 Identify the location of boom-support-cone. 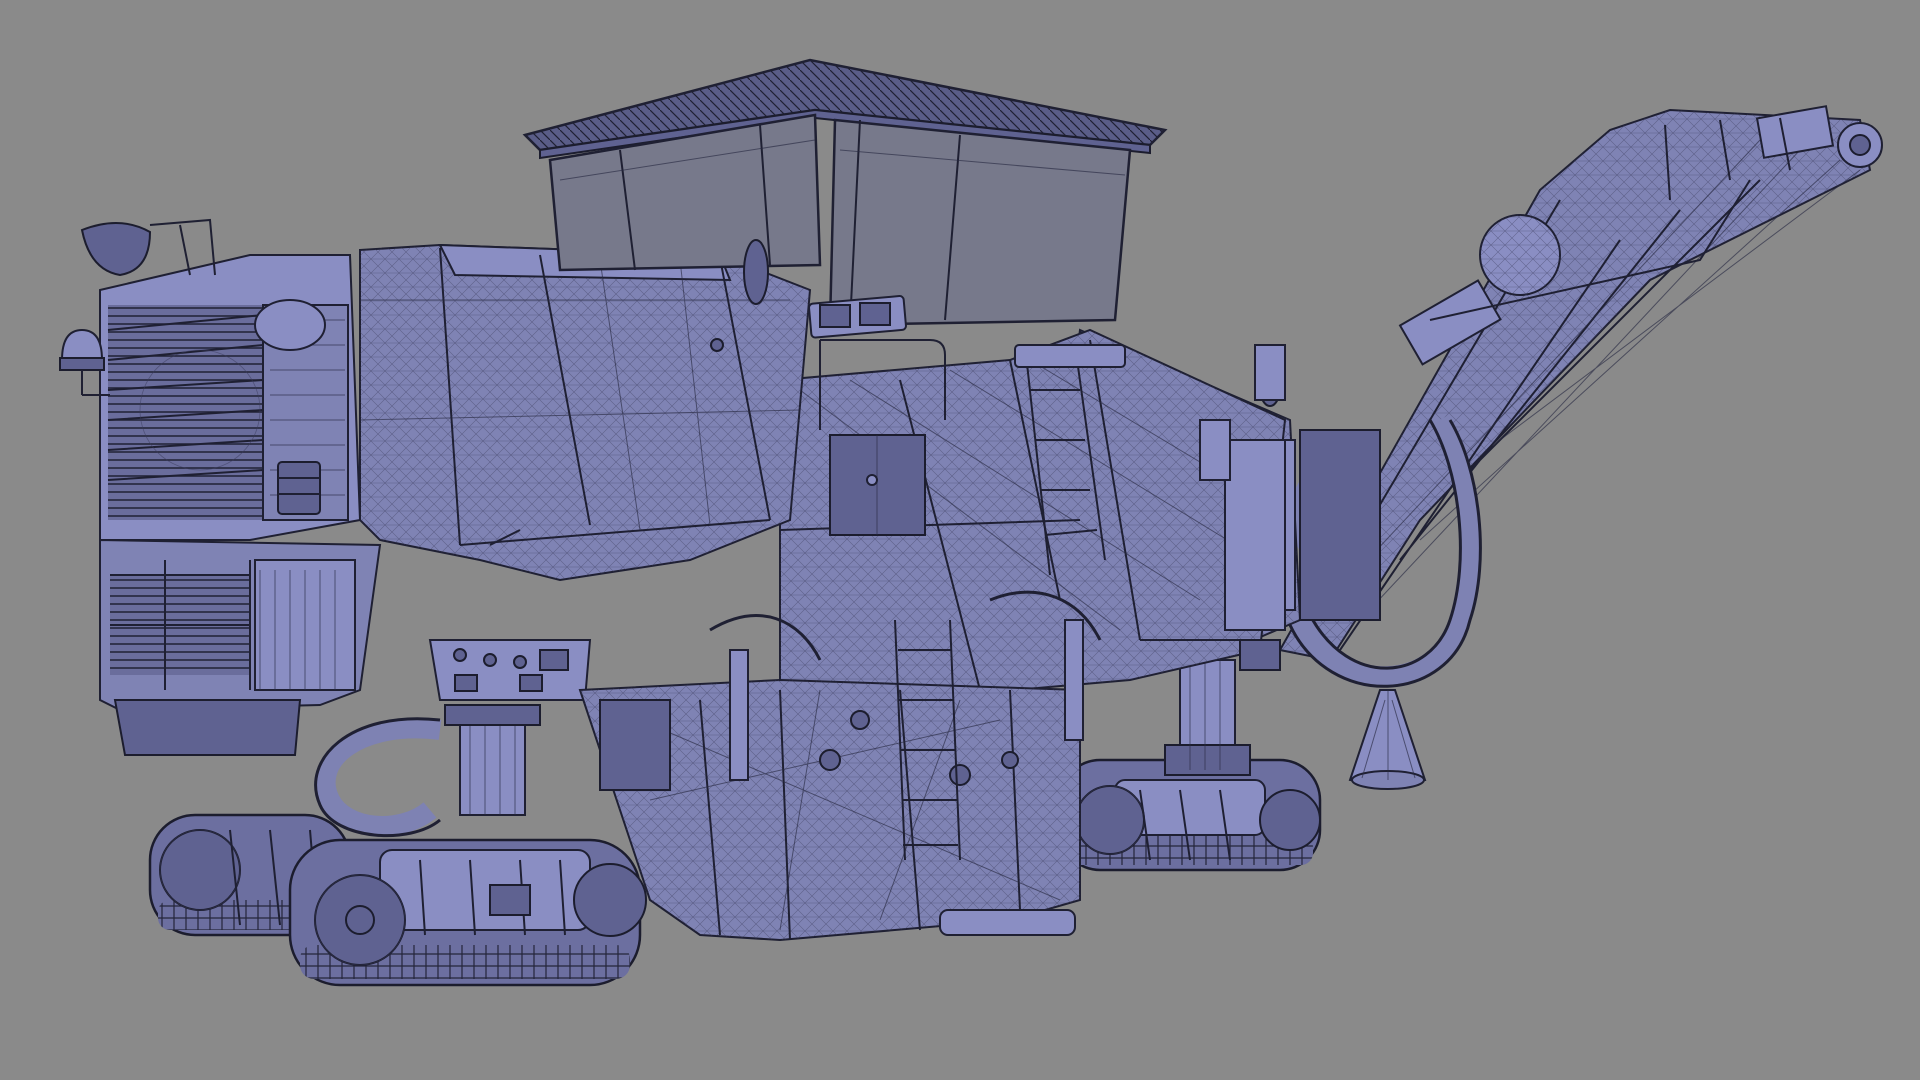
(1387, 739).